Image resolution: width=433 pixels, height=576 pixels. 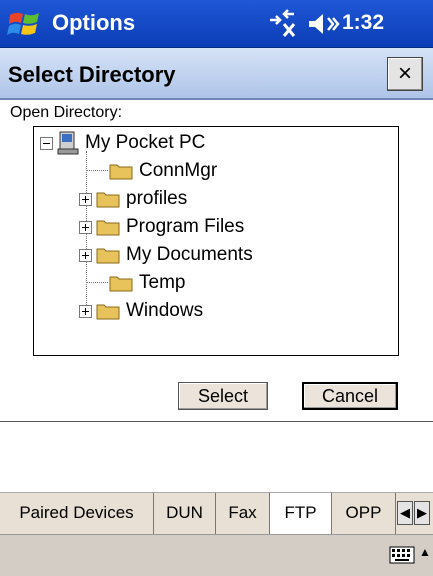 I want to click on tree-item-label: My Documents, so click(x=189, y=254).